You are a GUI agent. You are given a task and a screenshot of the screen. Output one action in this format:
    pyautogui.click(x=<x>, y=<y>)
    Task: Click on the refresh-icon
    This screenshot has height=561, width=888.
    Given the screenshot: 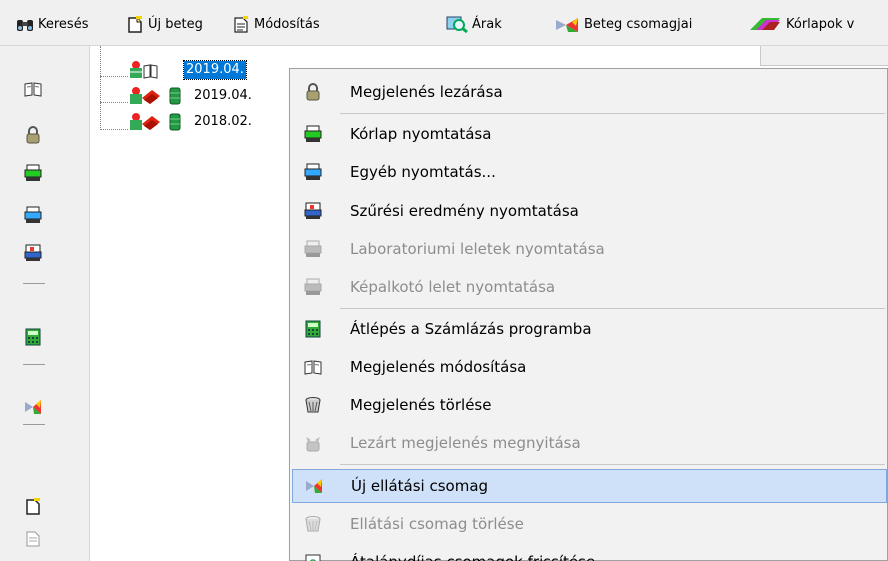 What is the action you would take?
    pyautogui.click(x=313, y=557)
    